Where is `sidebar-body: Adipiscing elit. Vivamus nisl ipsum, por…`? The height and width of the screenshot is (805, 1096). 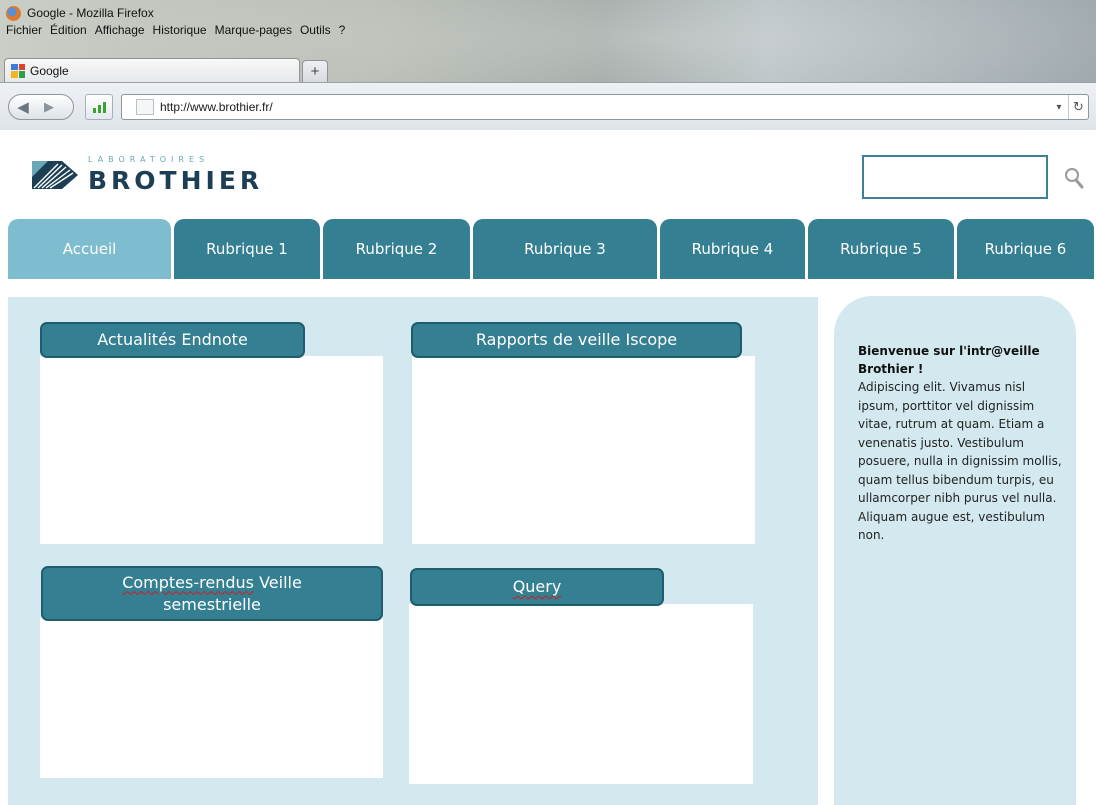
sidebar-body: Adipiscing elit. Vivamus nisl ipsum, por… is located at coordinates (960, 461).